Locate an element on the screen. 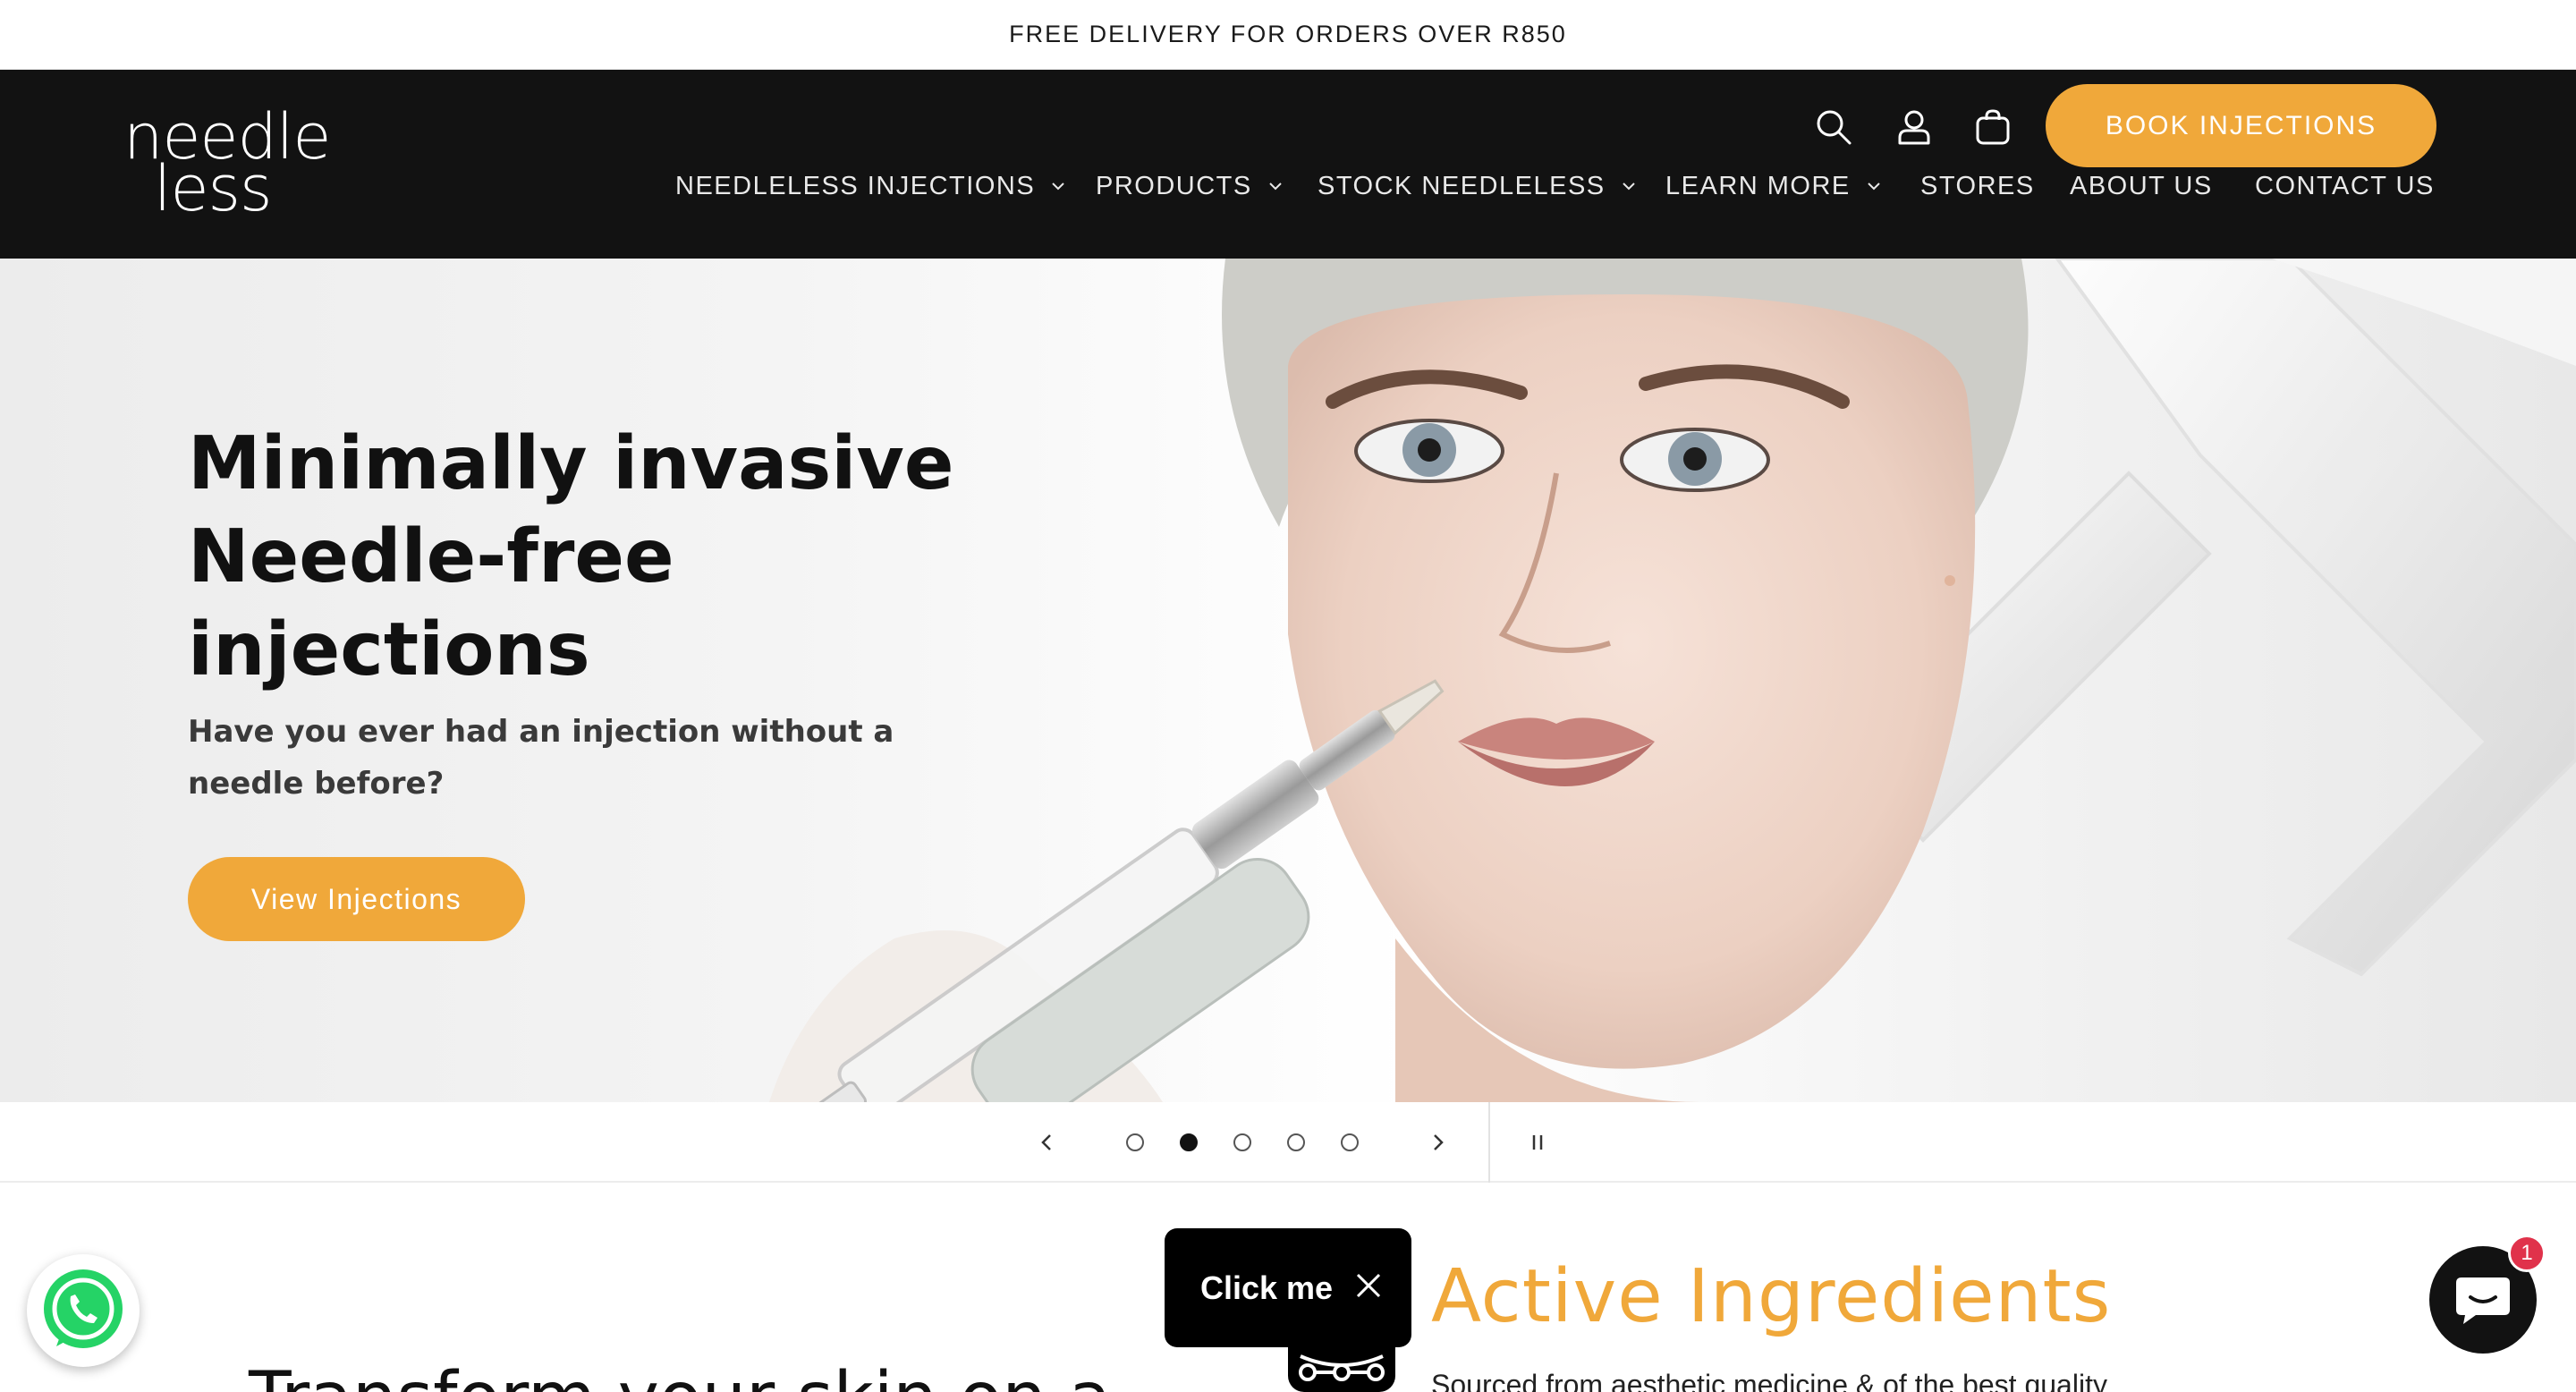 This screenshot has height=1392, width=2576. whatsapp-button is located at coordinates (83, 1310).